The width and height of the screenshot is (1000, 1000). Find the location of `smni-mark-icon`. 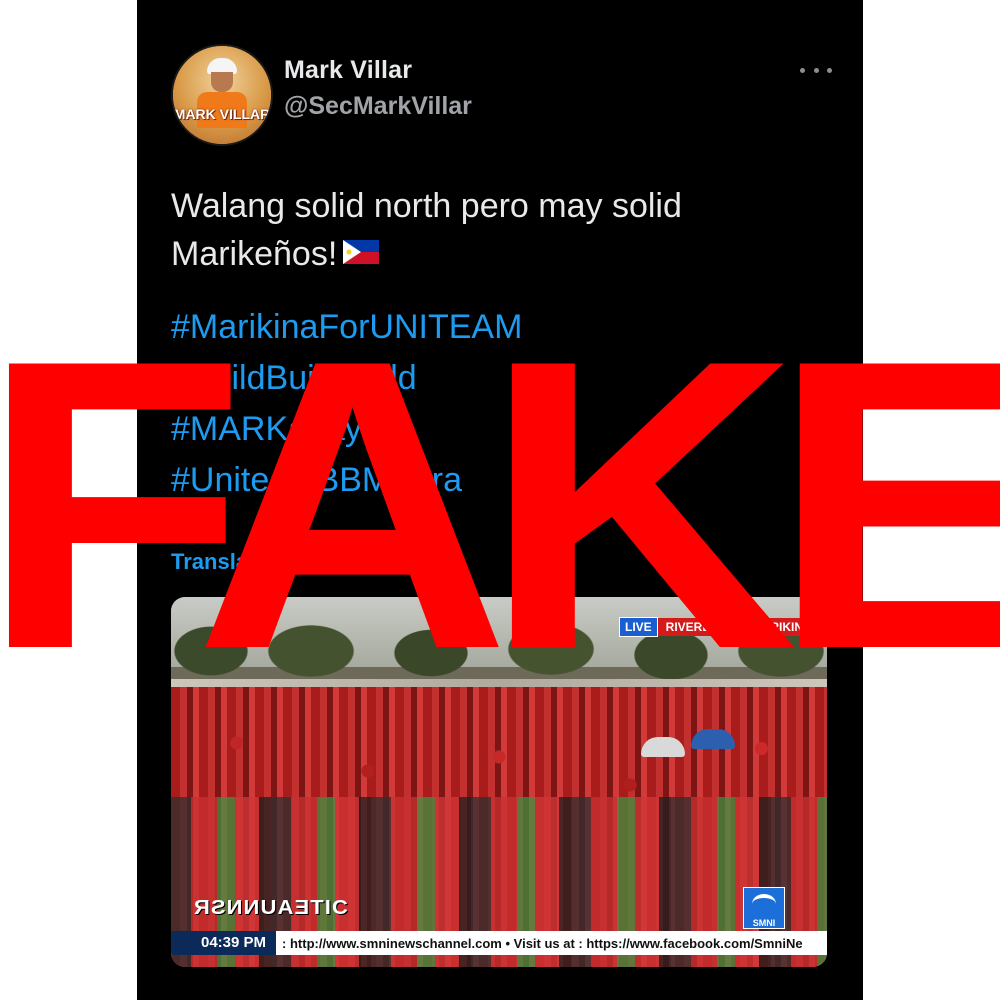

smni-mark-icon is located at coordinates (764, 904).